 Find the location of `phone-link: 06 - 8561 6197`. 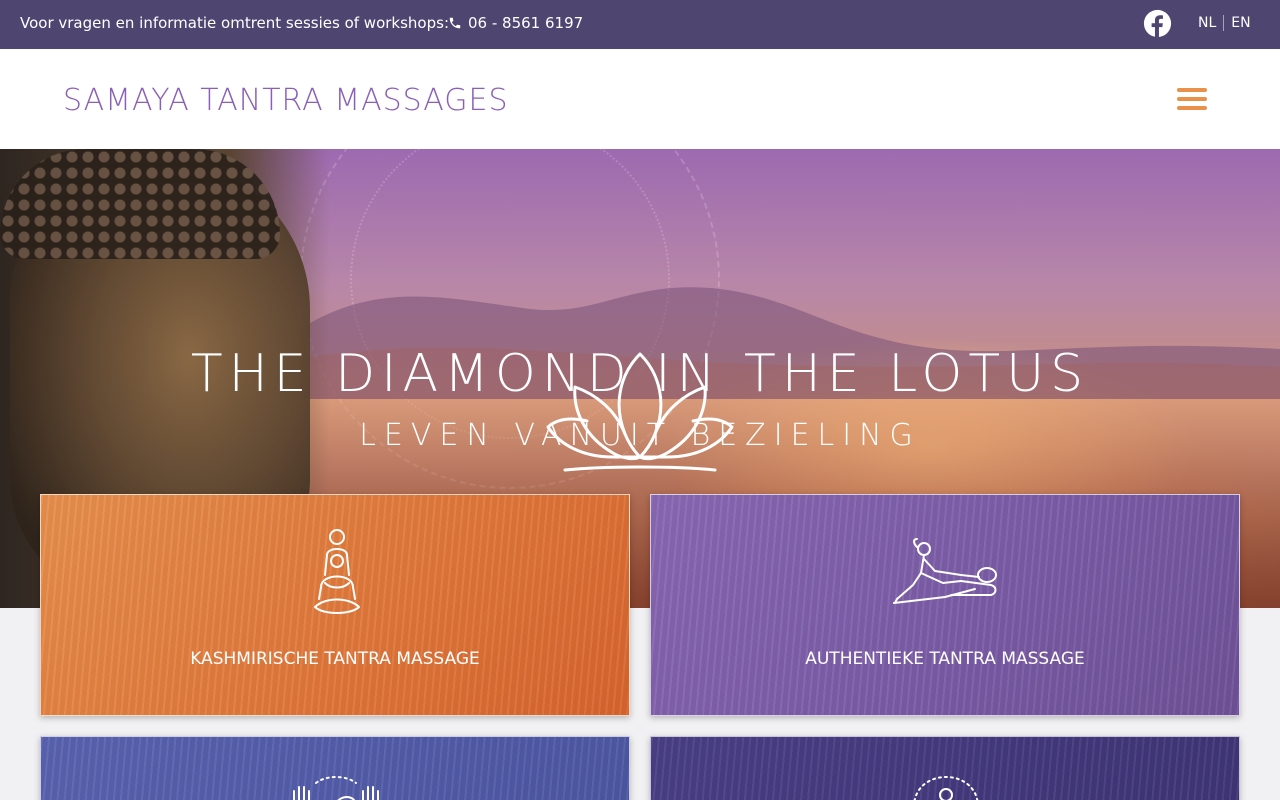

phone-link: 06 - 8561 6197 is located at coordinates (515, 23).